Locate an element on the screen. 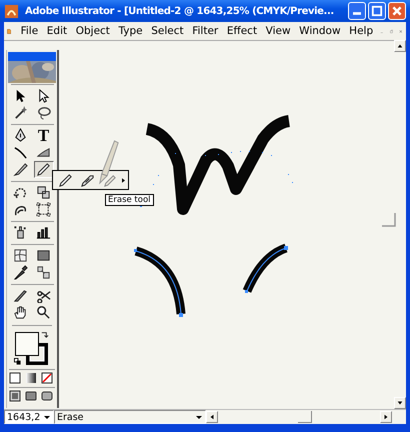  color-mode-icon is located at coordinates (15, 378).